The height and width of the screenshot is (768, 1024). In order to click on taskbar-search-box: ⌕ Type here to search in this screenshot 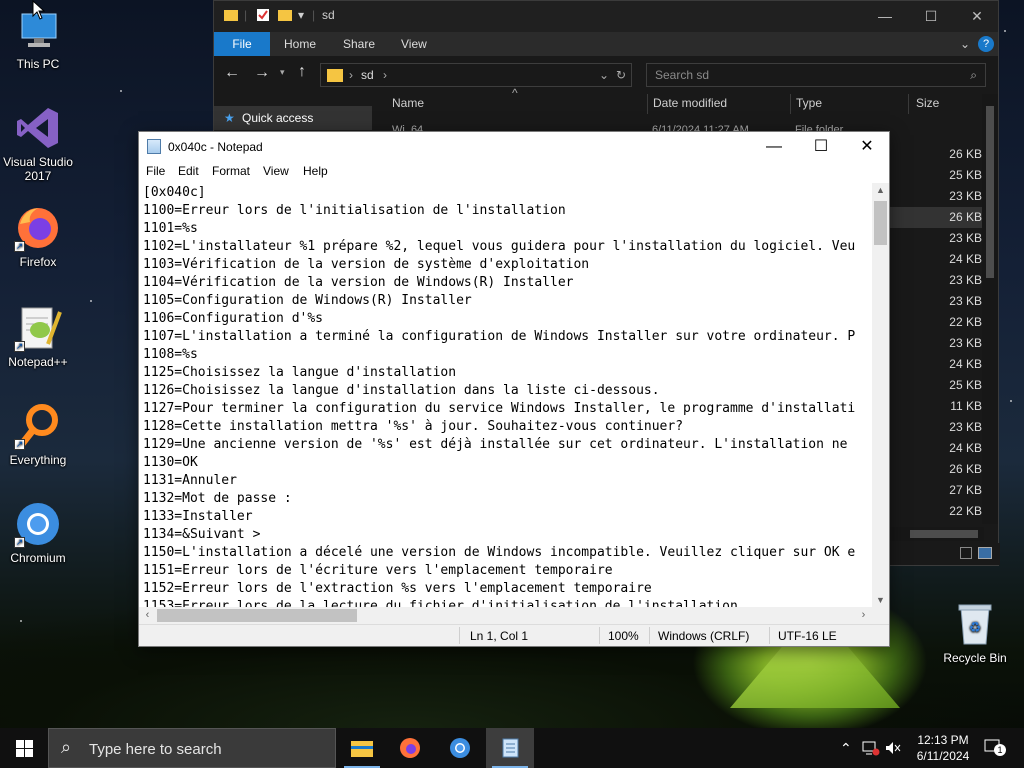, I will do `click(192, 748)`.